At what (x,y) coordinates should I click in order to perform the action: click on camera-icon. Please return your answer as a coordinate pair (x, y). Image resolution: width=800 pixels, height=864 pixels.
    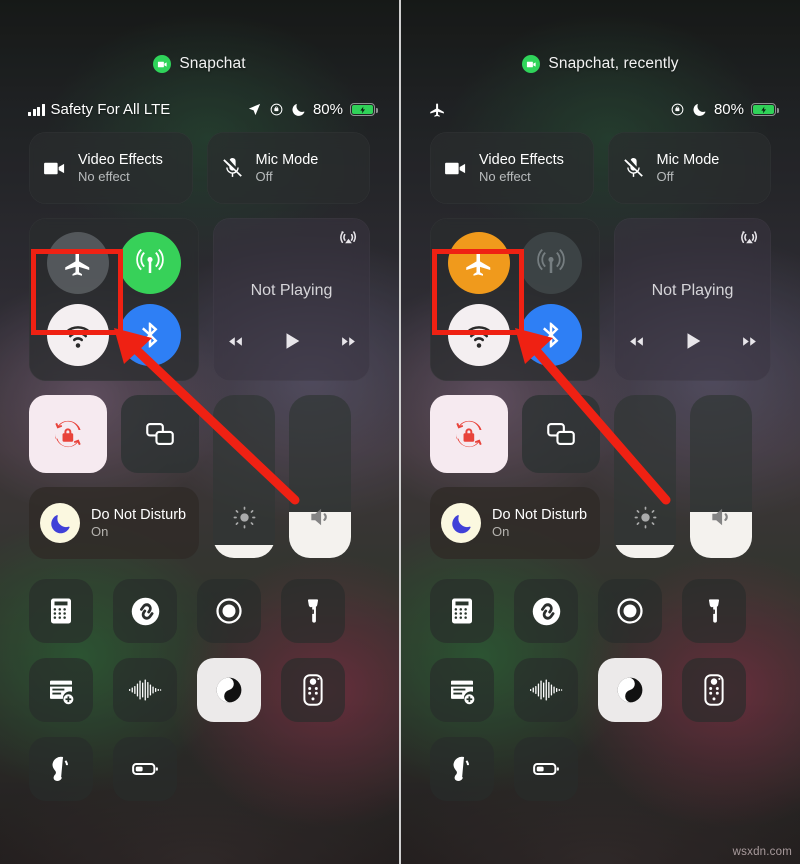
    Looking at the image, I should click on (531, 64).